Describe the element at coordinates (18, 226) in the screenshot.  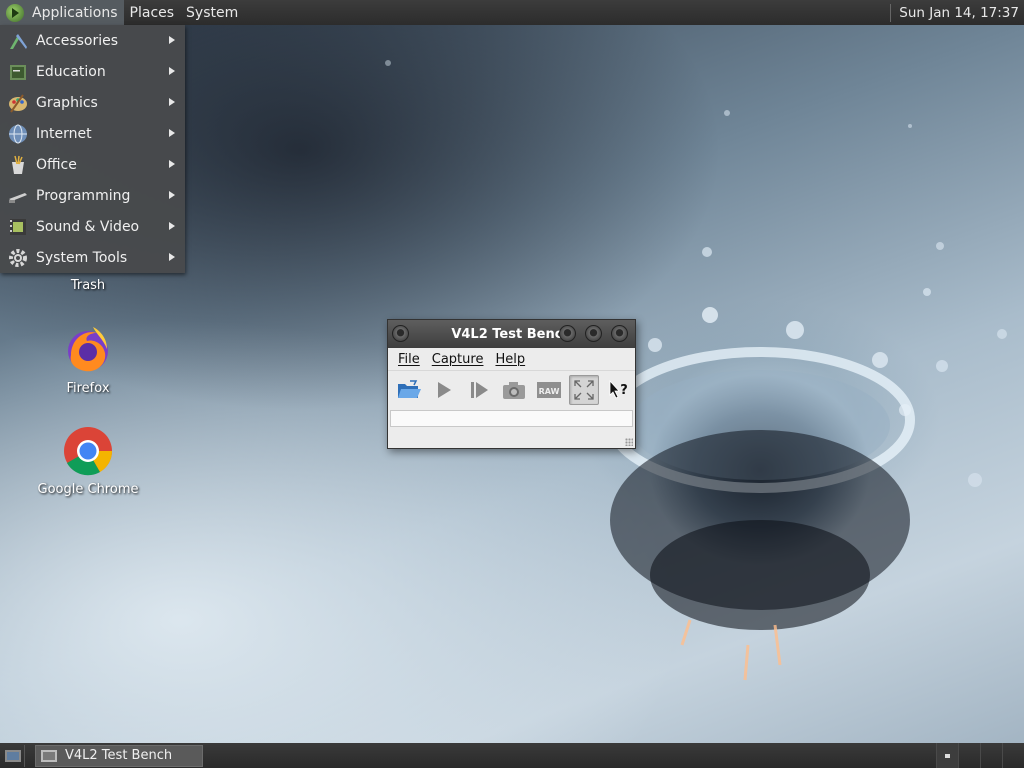
I see `sound-video-icon` at that location.